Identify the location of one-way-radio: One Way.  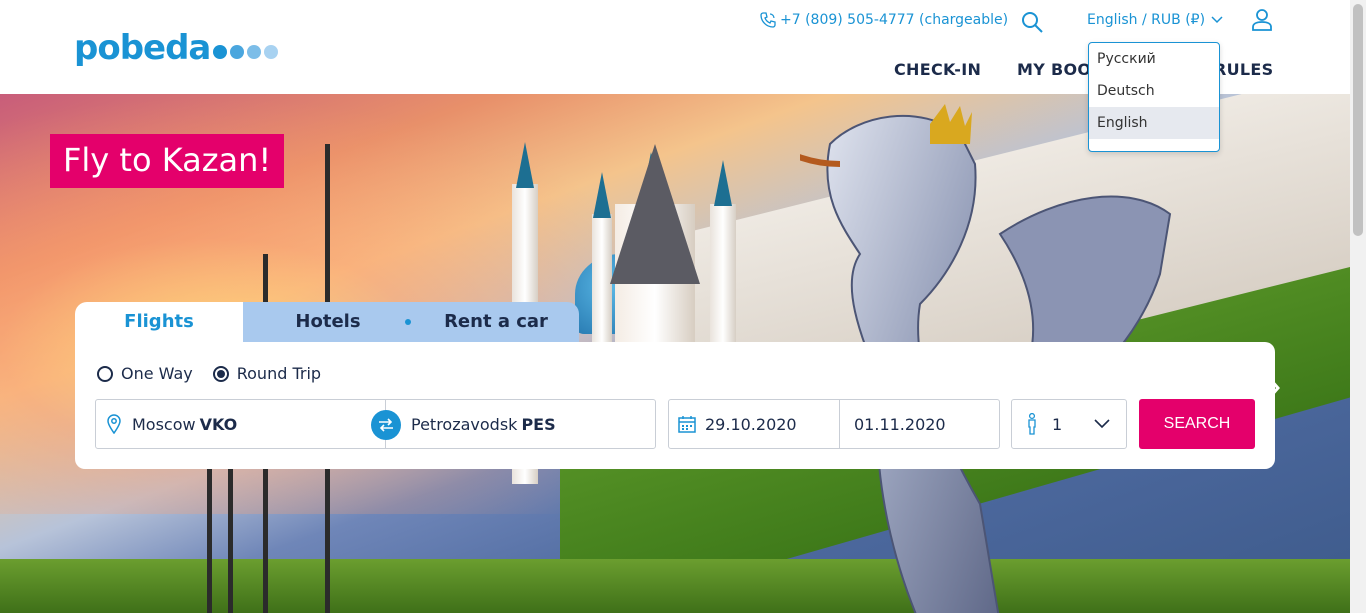
(145, 373).